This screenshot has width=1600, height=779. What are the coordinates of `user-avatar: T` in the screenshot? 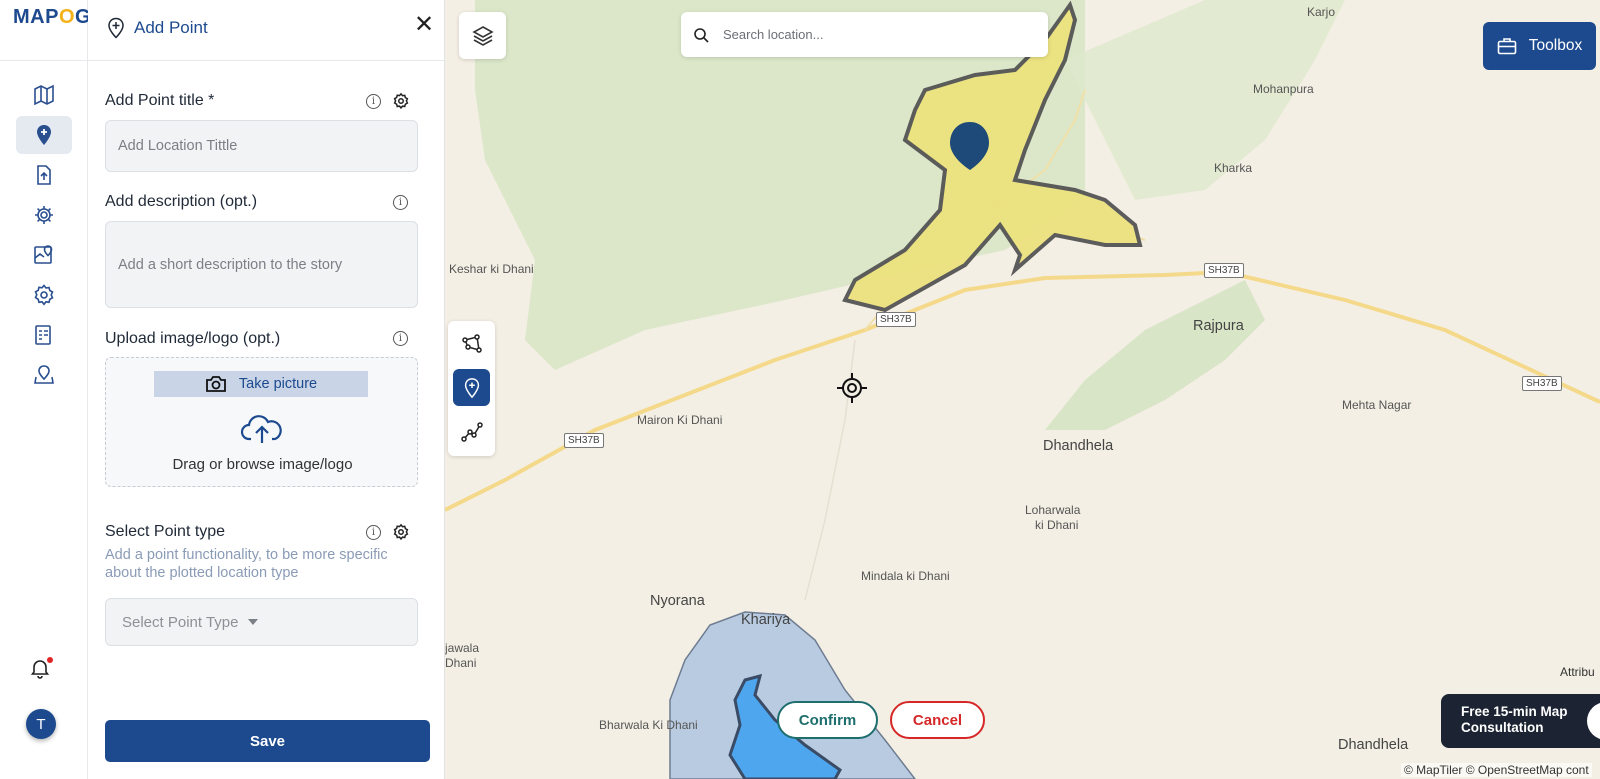 It's located at (41, 724).